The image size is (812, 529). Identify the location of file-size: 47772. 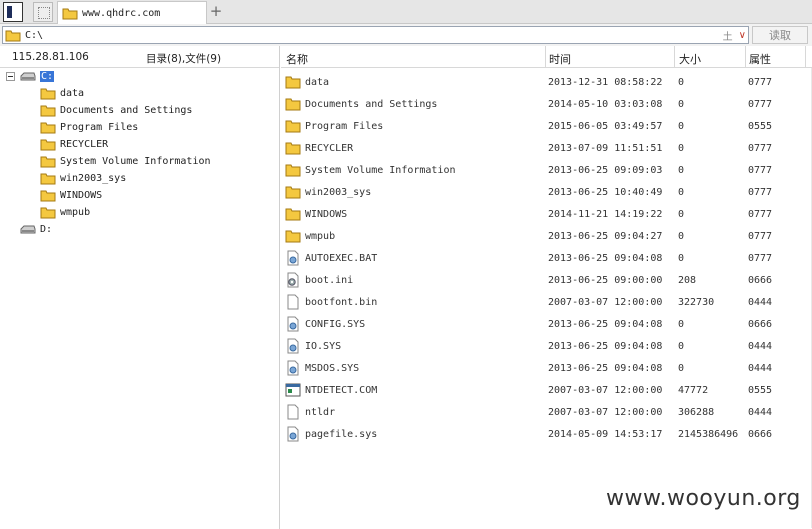
(693, 390).